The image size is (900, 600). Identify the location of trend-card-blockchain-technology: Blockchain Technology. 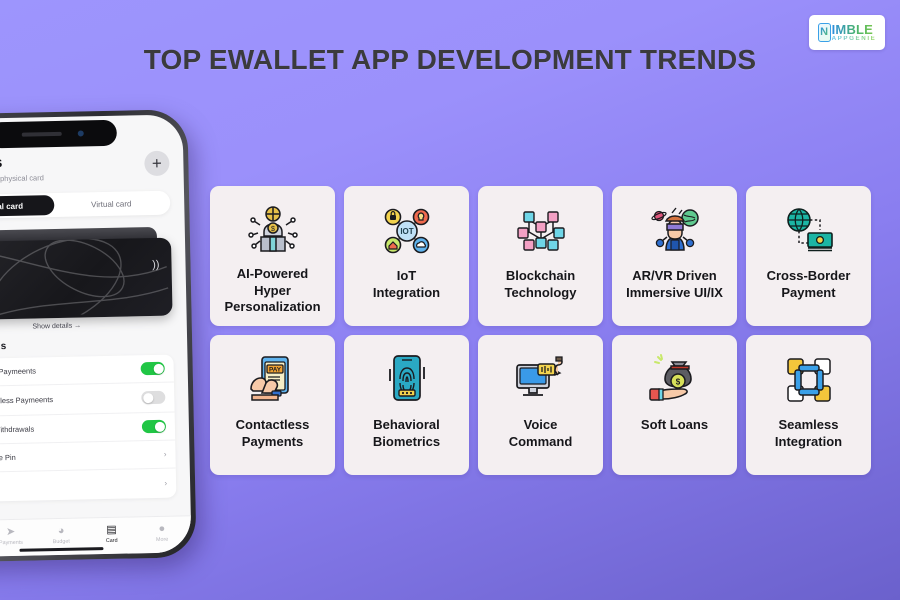
(540, 256).